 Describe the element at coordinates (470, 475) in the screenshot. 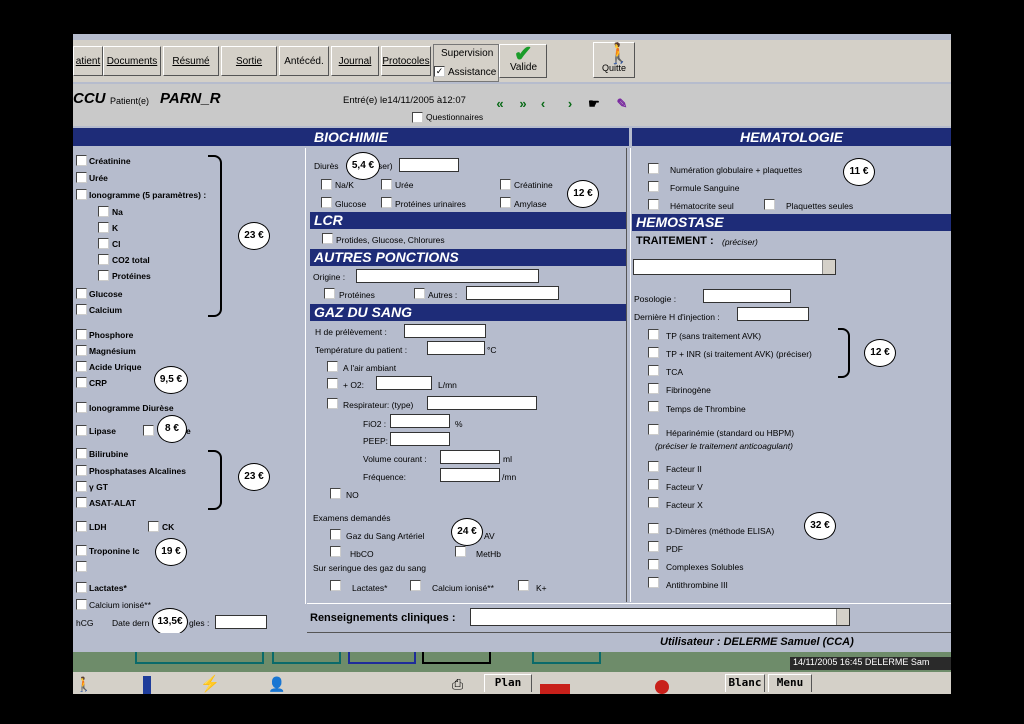

I see `frequence-input` at that location.